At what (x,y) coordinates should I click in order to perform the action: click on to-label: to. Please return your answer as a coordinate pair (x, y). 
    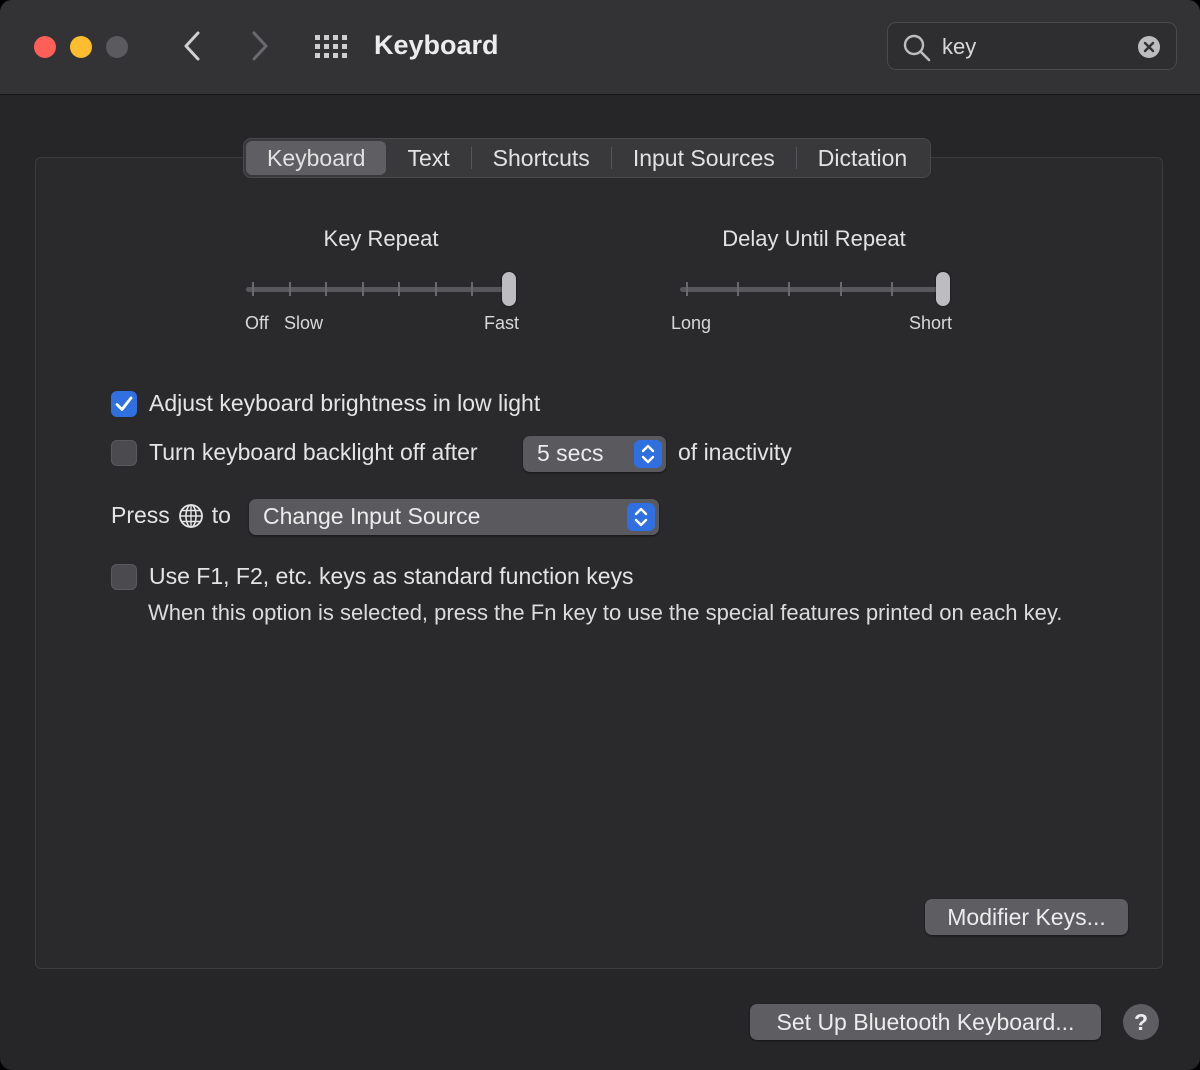
    Looking at the image, I should click on (221, 515).